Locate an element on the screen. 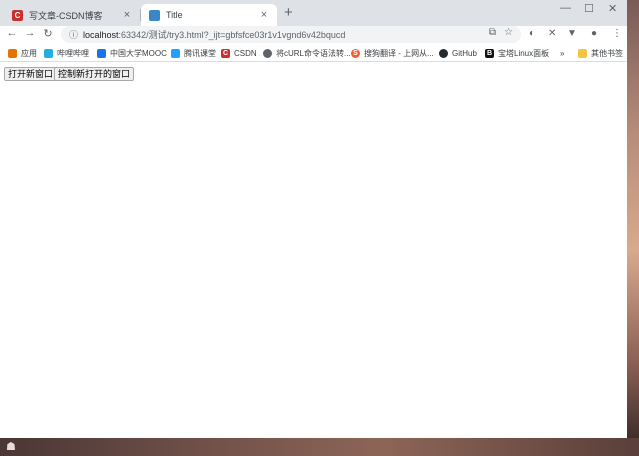 The width and height of the screenshot is (639, 456). desktop-glyph-icon: ☗ is located at coordinates (11, 447).